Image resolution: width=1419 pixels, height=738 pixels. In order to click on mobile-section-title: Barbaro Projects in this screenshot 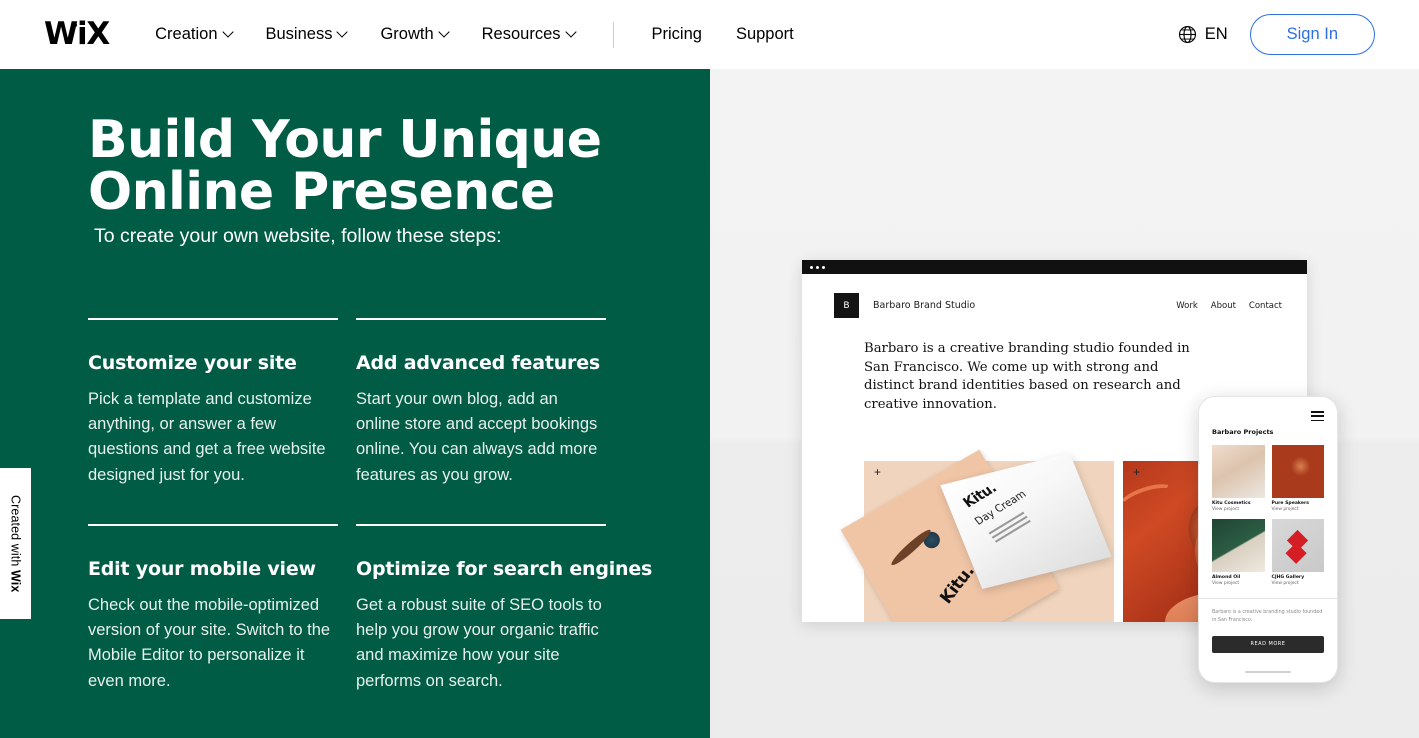, I will do `click(1243, 431)`.